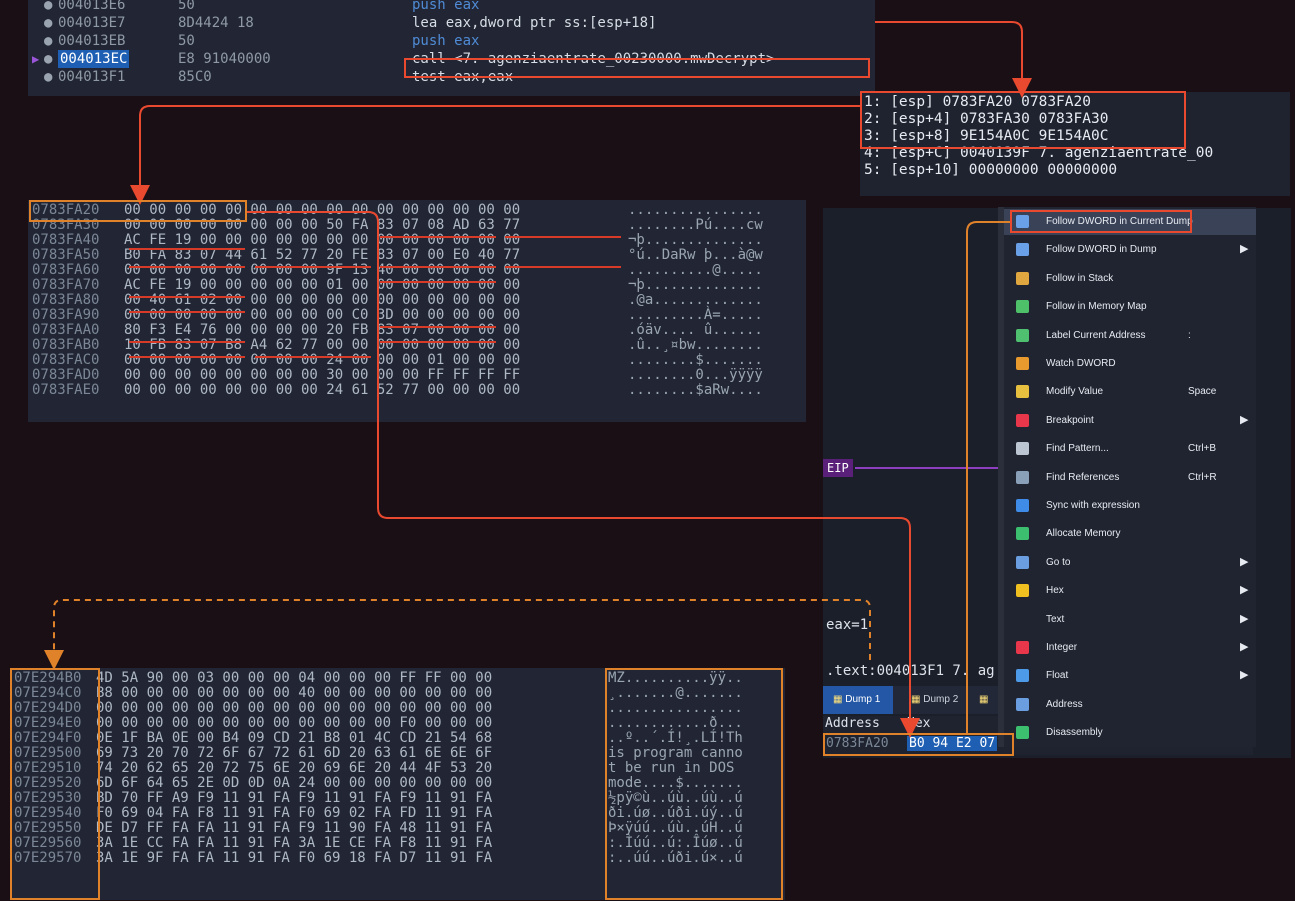  Describe the element at coordinates (1101, 221) in the screenshot. I see `menu-follow-dword-box` at that location.